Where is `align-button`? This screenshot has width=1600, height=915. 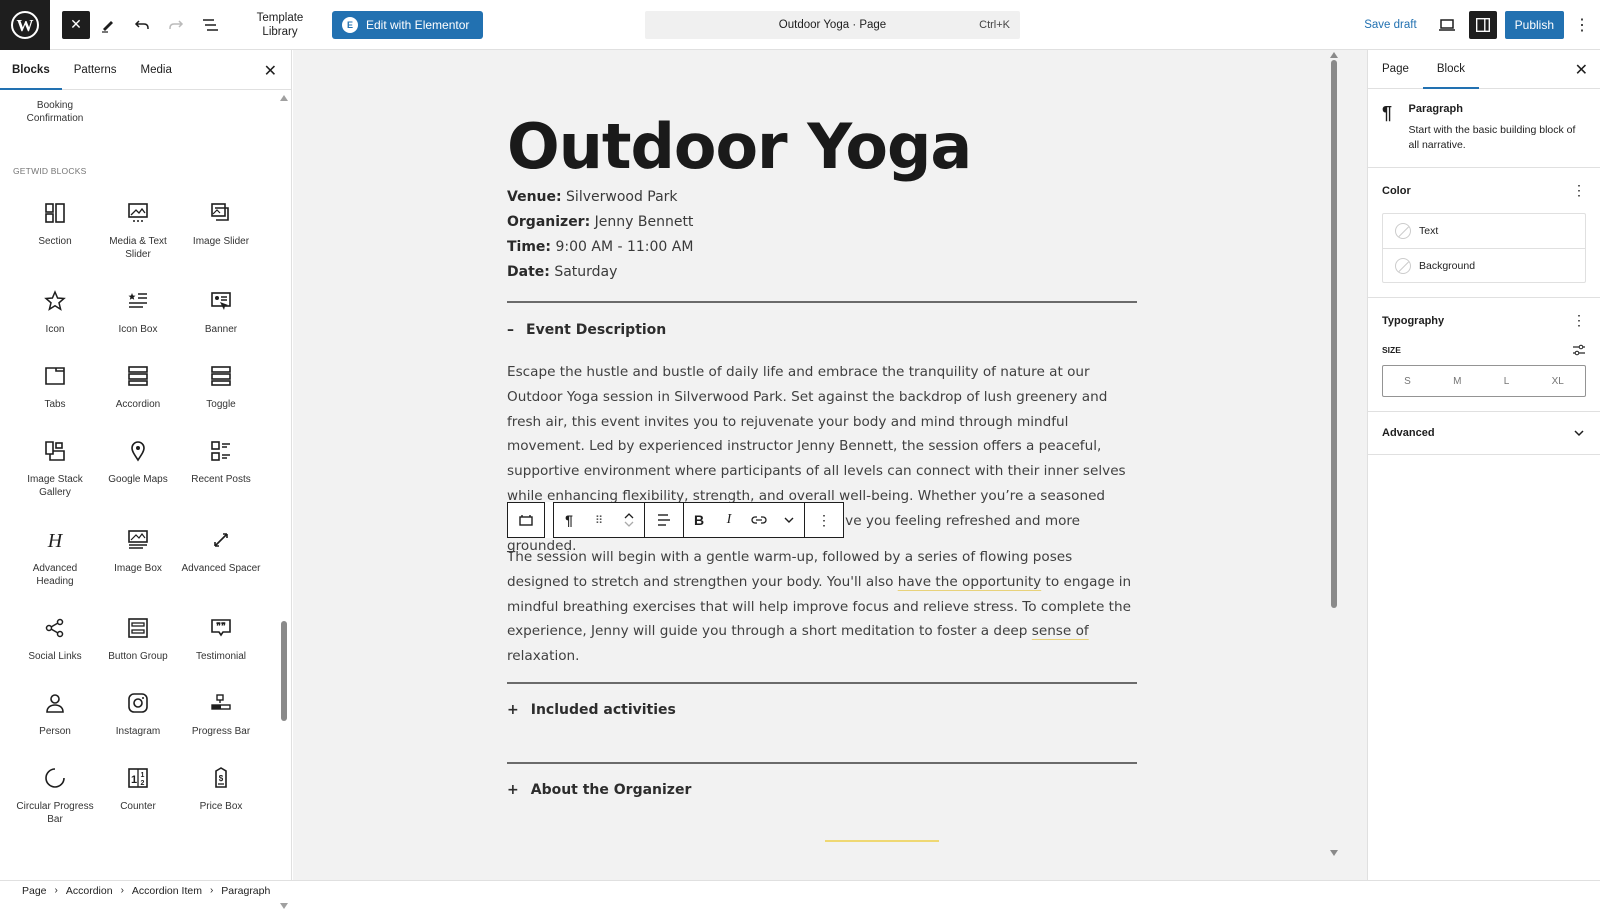 align-button is located at coordinates (664, 520).